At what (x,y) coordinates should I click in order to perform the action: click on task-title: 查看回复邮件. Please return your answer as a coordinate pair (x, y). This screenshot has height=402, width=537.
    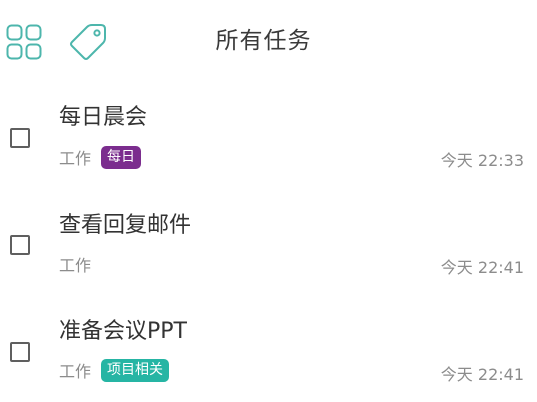
    Looking at the image, I should click on (125, 225).